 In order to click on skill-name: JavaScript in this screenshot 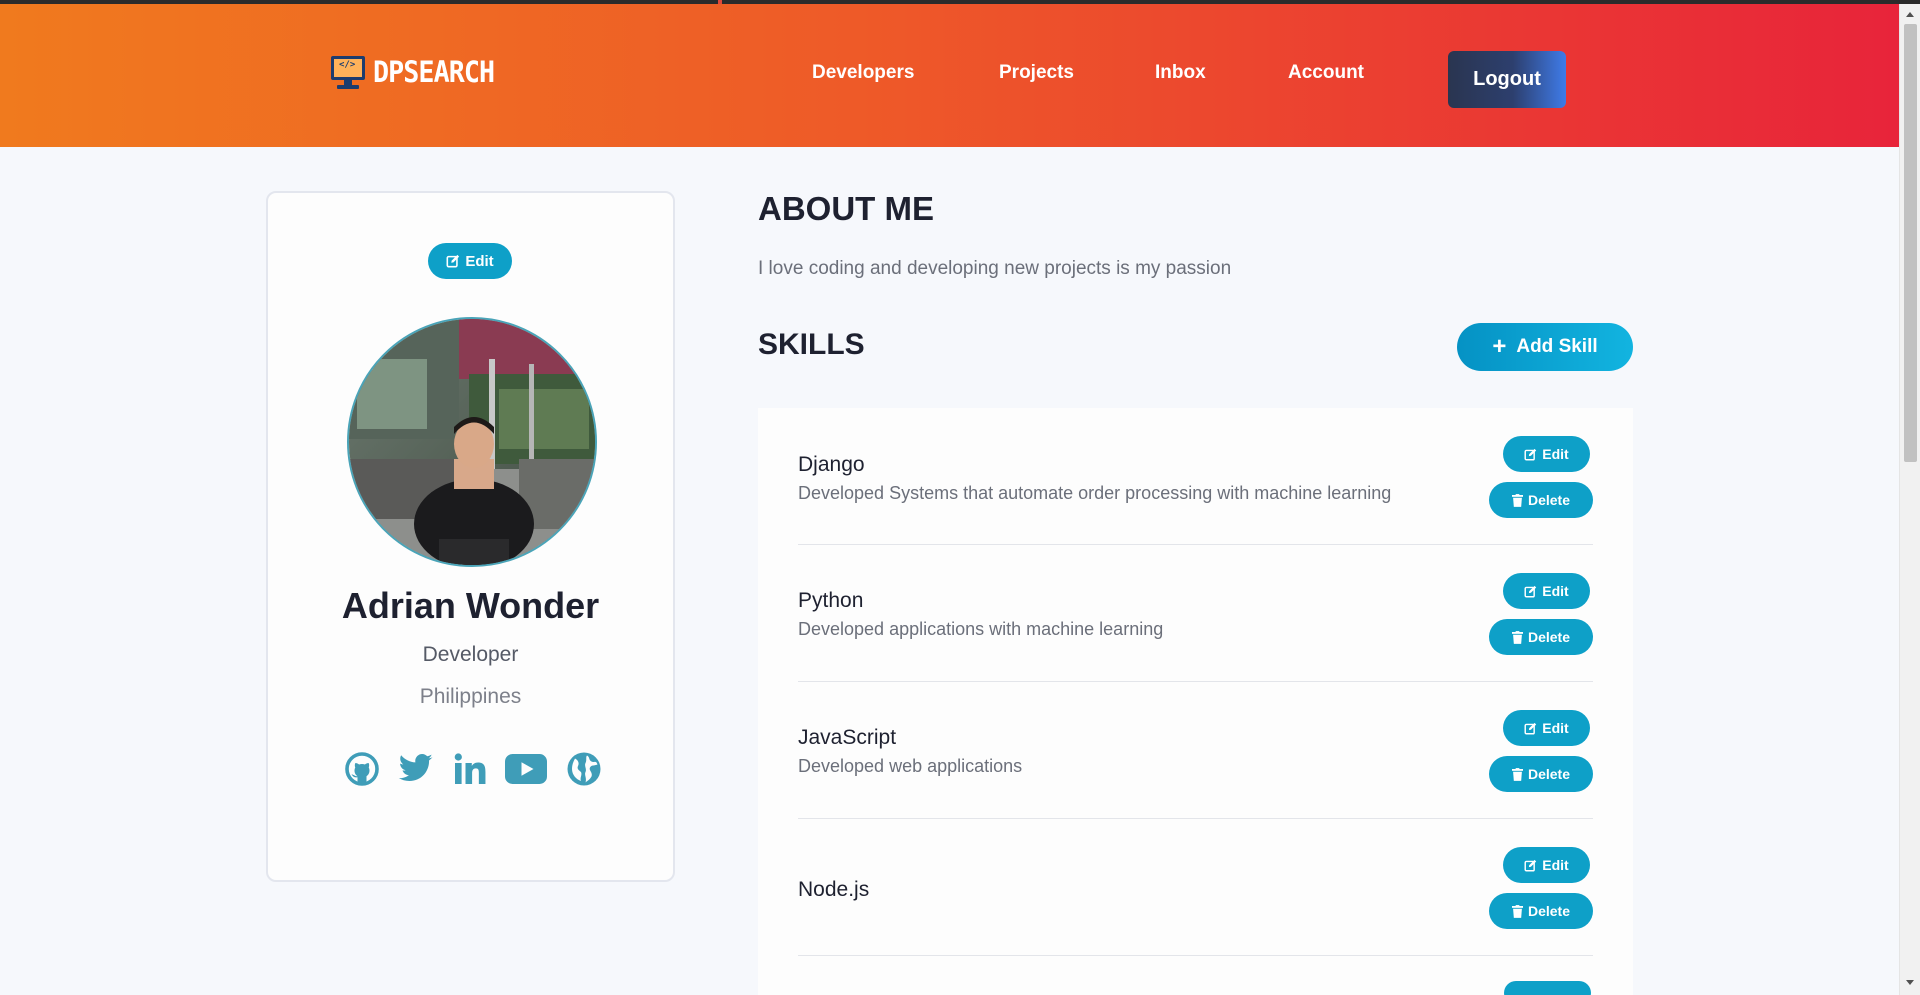, I will do `click(847, 737)`.